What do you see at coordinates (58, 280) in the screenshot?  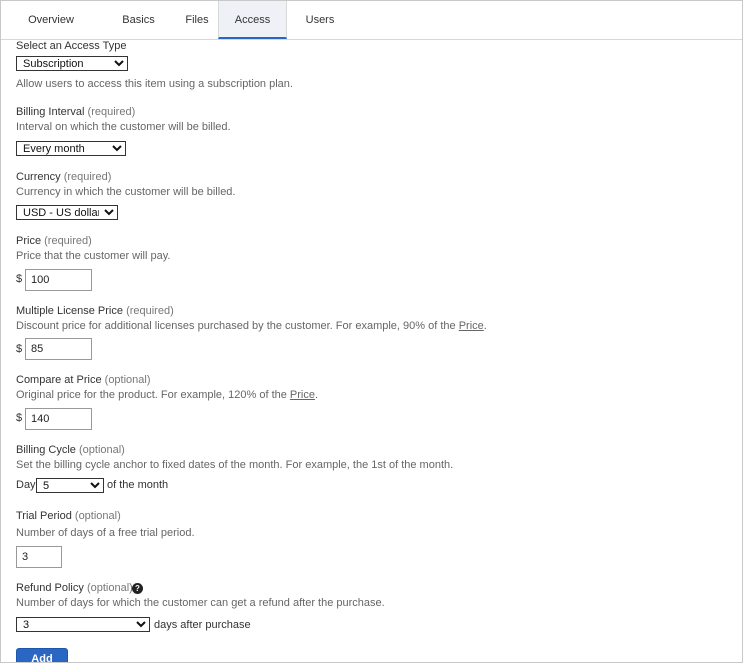 I see `price-input` at bounding box center [58, 280].